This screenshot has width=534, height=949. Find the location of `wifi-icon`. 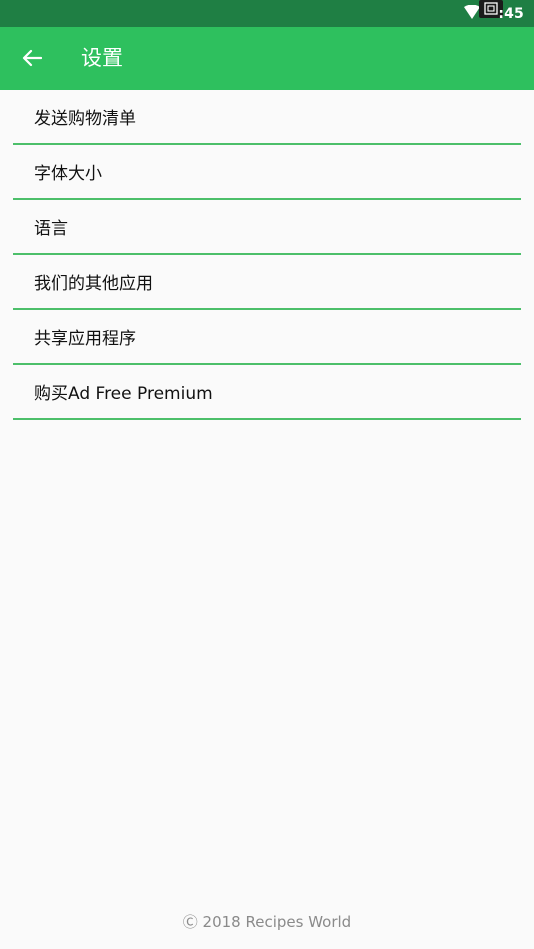

wifi-icon is located at coordinates (472, 12).